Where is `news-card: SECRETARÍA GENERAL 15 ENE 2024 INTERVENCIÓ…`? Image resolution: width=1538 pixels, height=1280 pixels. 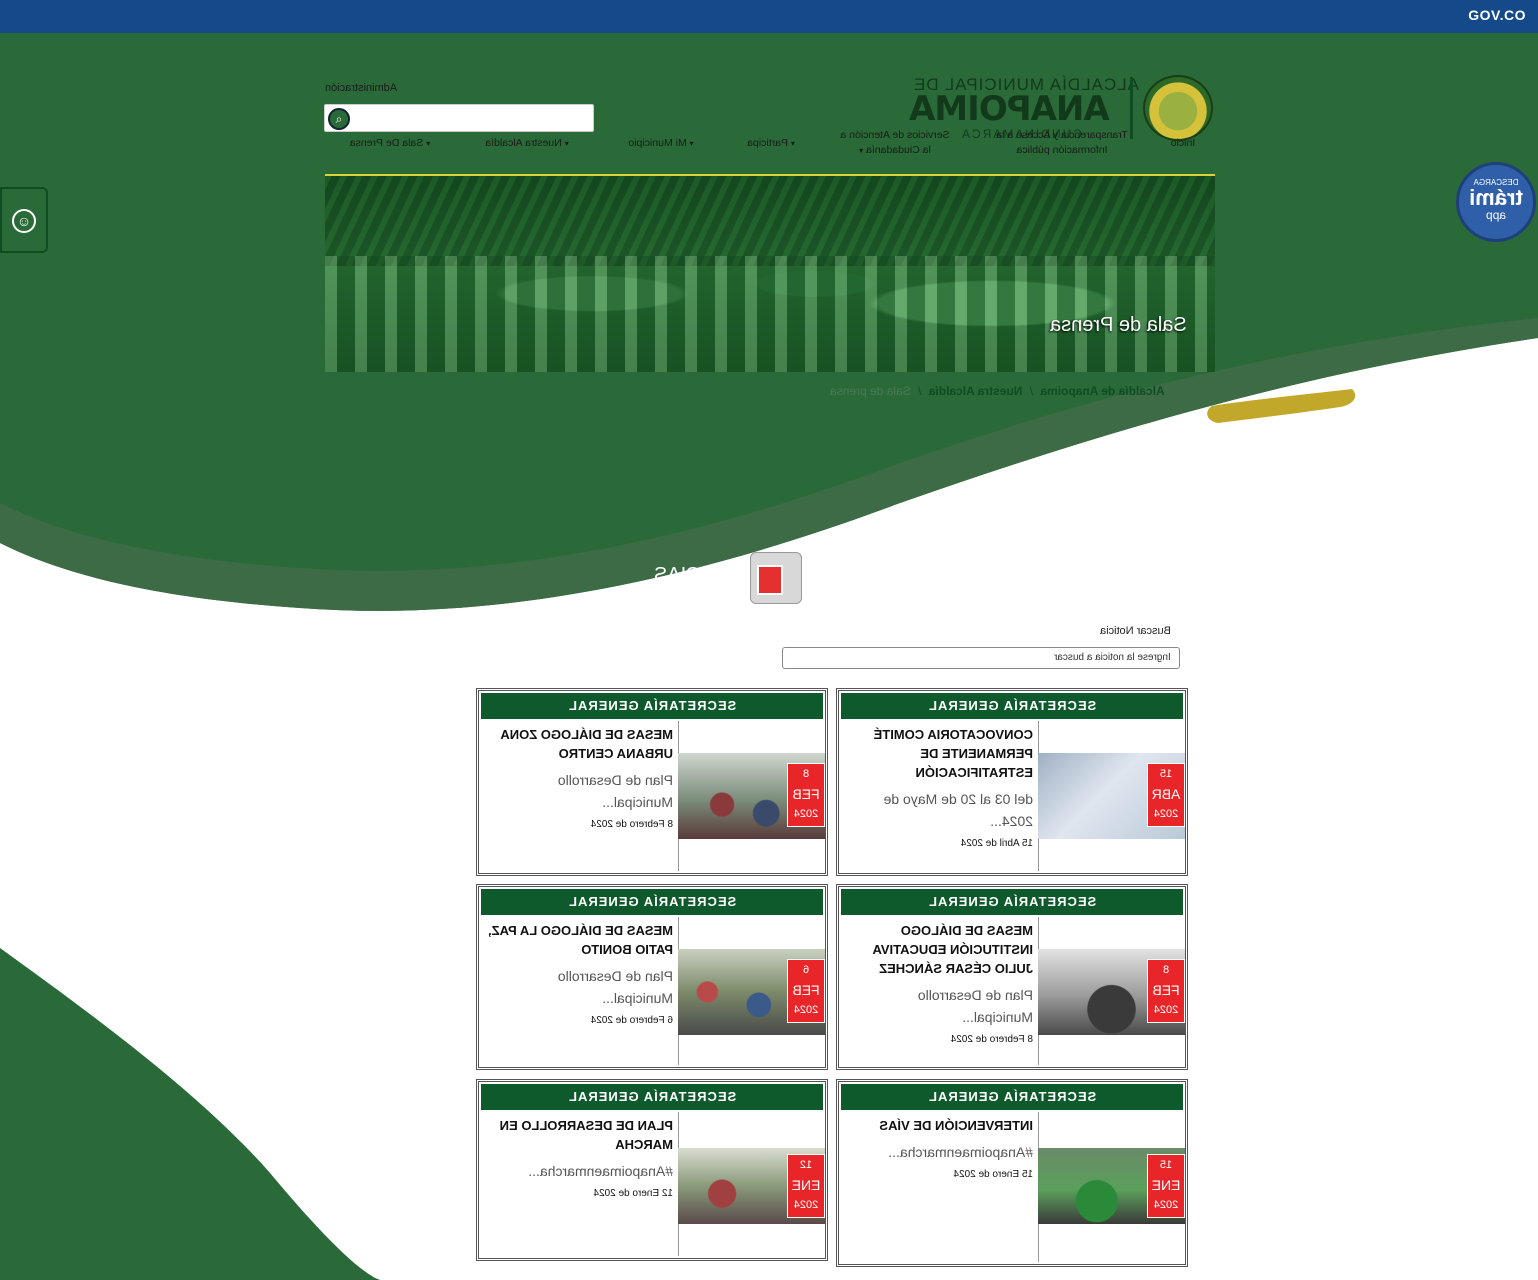 news-card: SECRETARÍA GENERAL 15 ENE 2024 INTERVENCIÓ… is located at coordinates (1012, 1173).